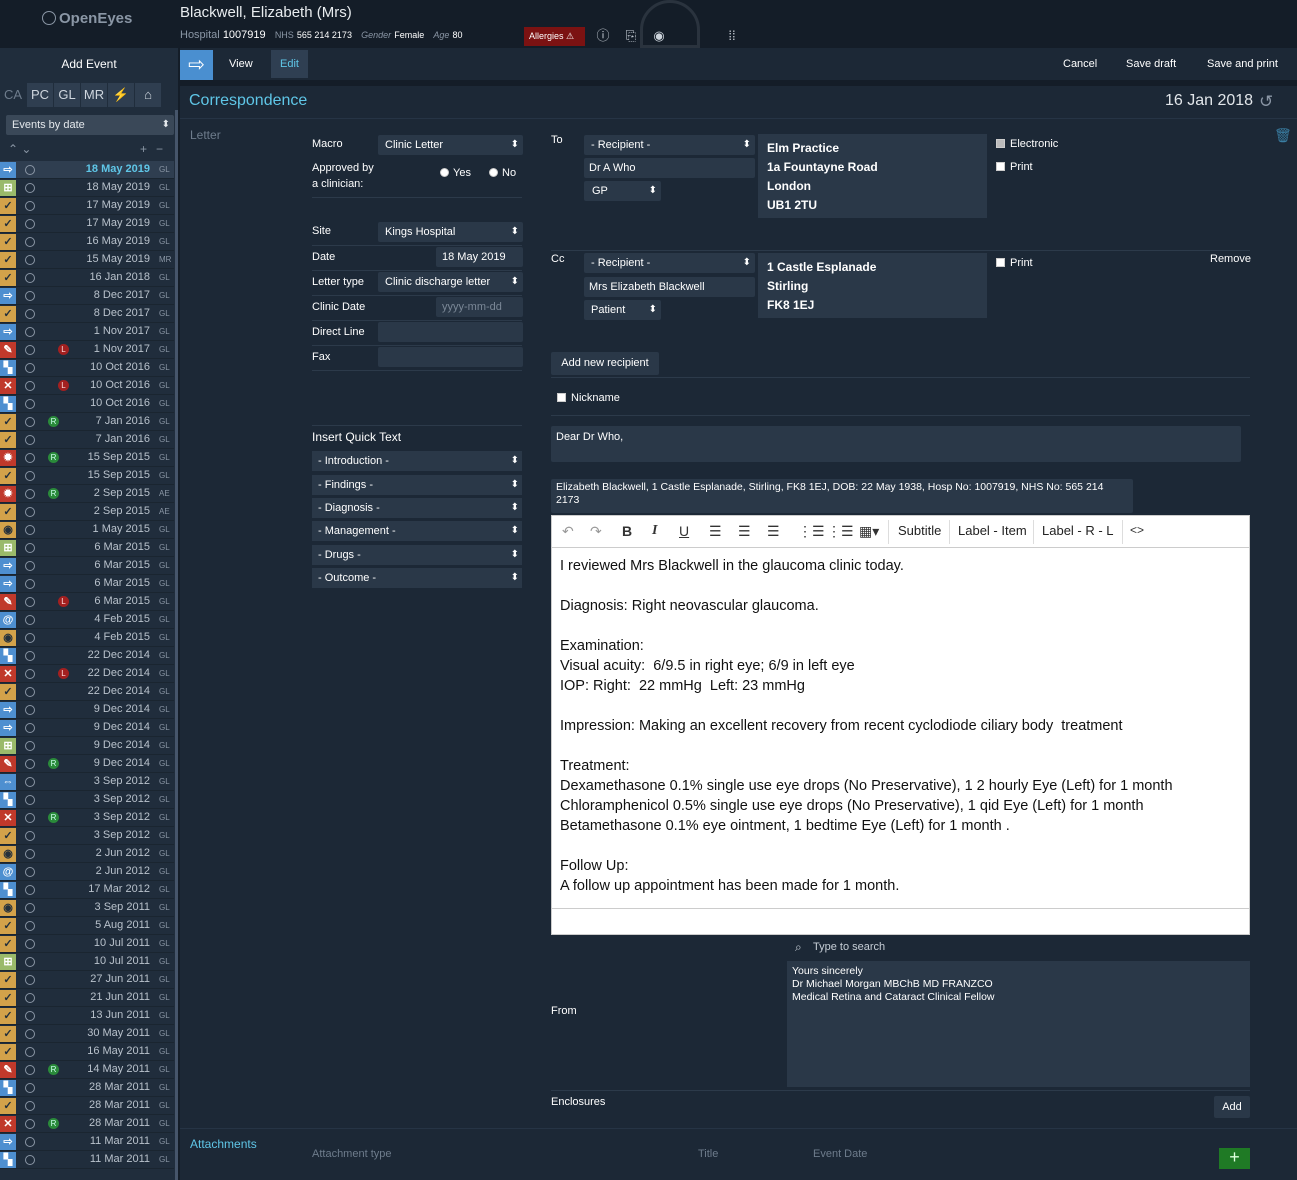 This screenshot has height=1180, width=1297. What do you see at coordinates (1151, 64) in the screenshot?
I see `save-draft-button: Save draft` at bounding box center [1151, 64].